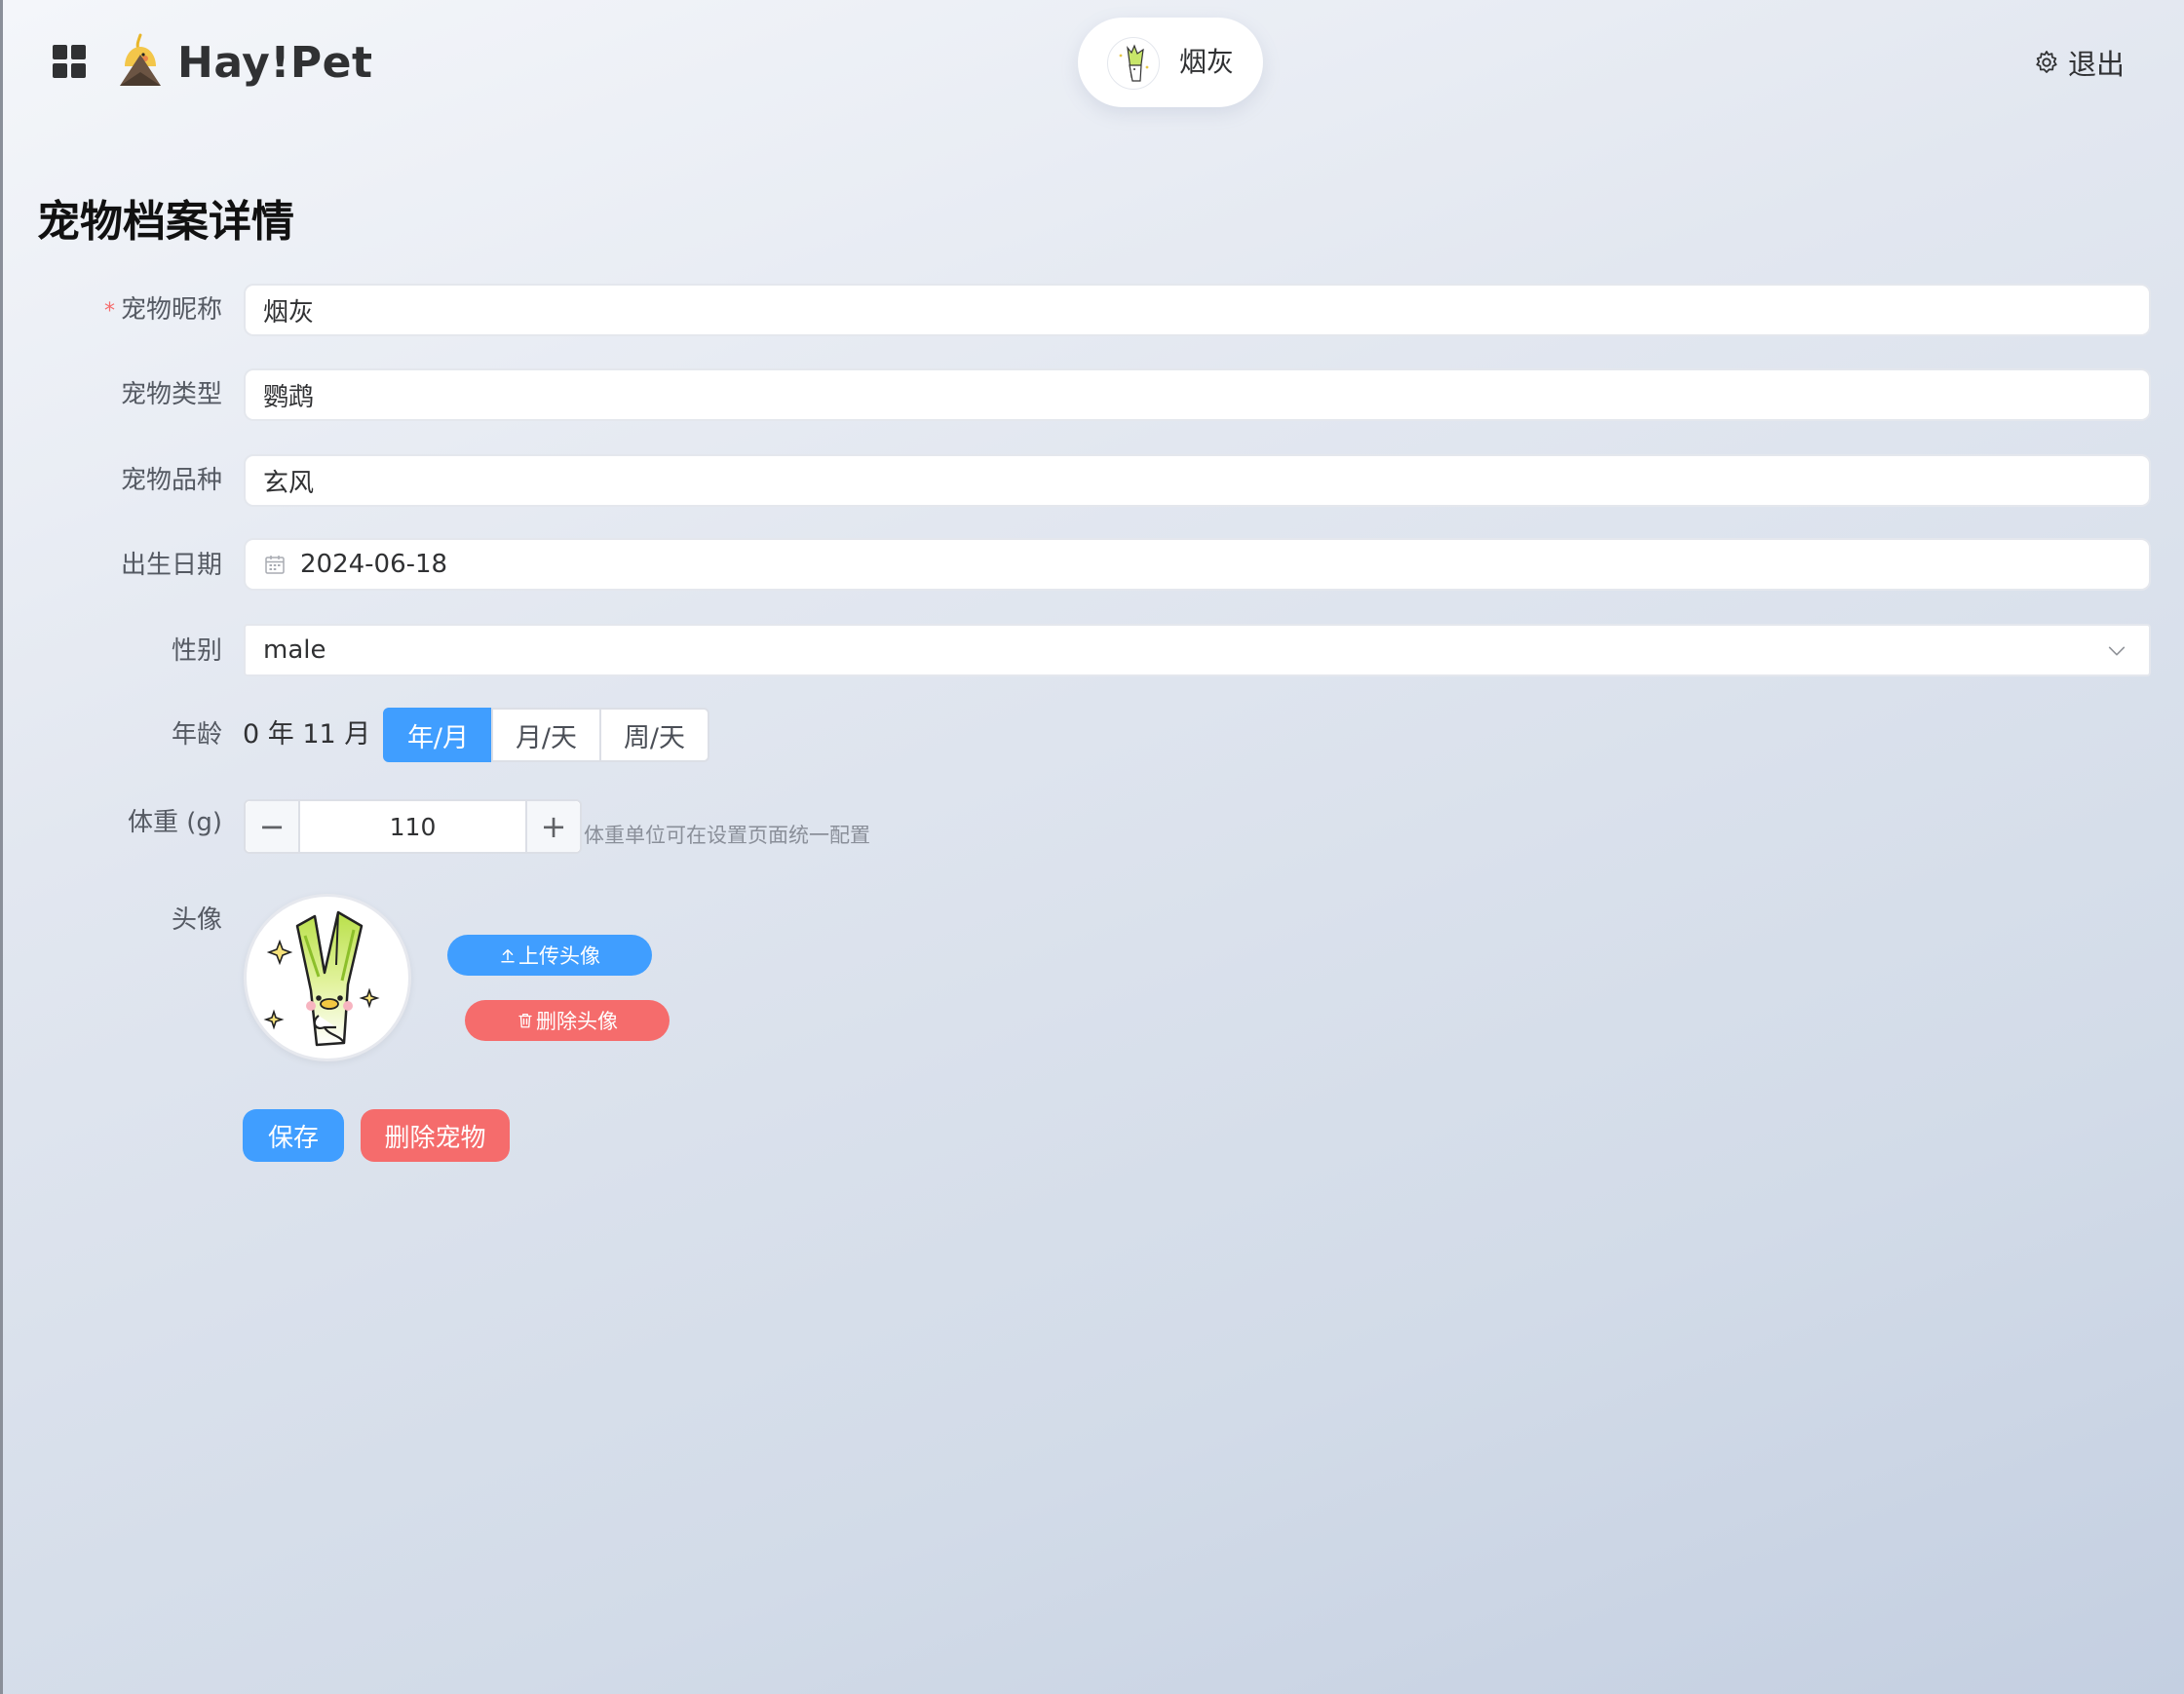 The width and height of the screenshot is (2184, 1694). What do you see at coordinates (171, 565) in the screenshot?
I see `birthday-label: 出生日期` at bounding box center [171, 565].